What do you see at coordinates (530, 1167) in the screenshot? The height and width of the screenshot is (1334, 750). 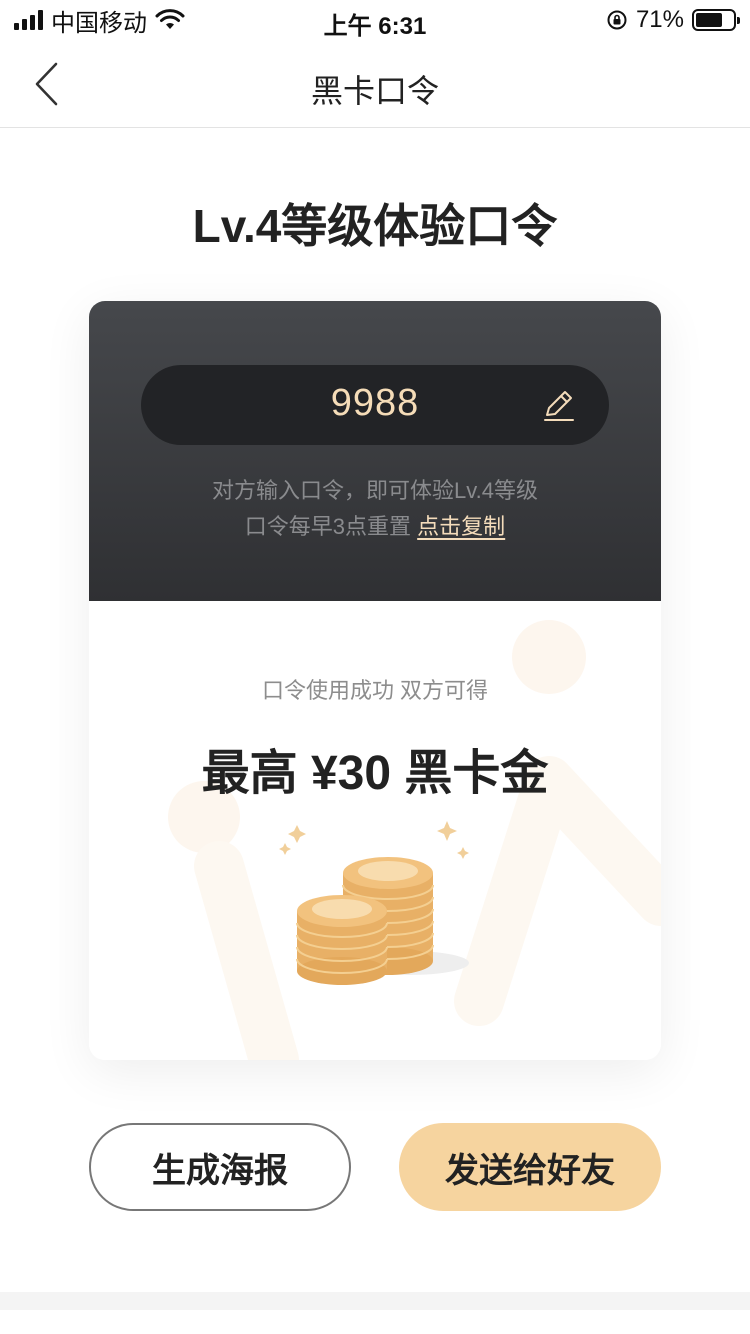 I see `send-to-friend-button: 发送给好友` at bounding box center [530, 1167].